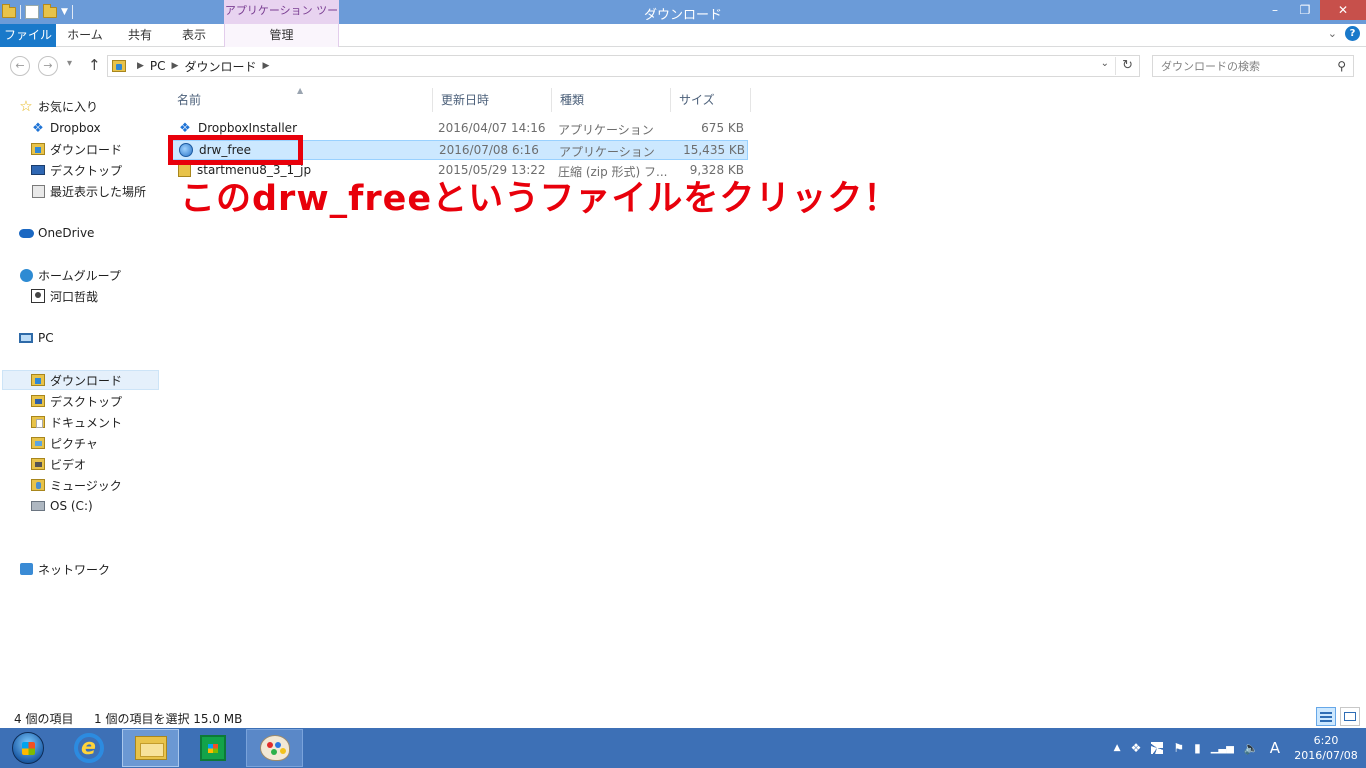 Image resolution: width=1366 pixels, height=768 pixels. I want to click on volume-icon: 🔈, so click(1251, 748).